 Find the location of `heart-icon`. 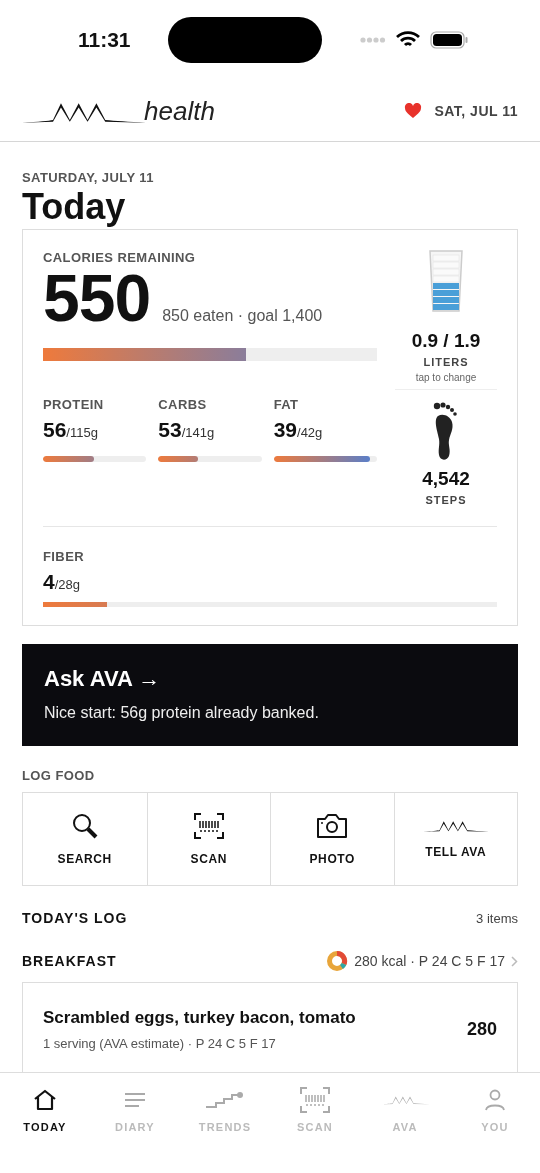

heart-icon is located at coordinates (413, 110).